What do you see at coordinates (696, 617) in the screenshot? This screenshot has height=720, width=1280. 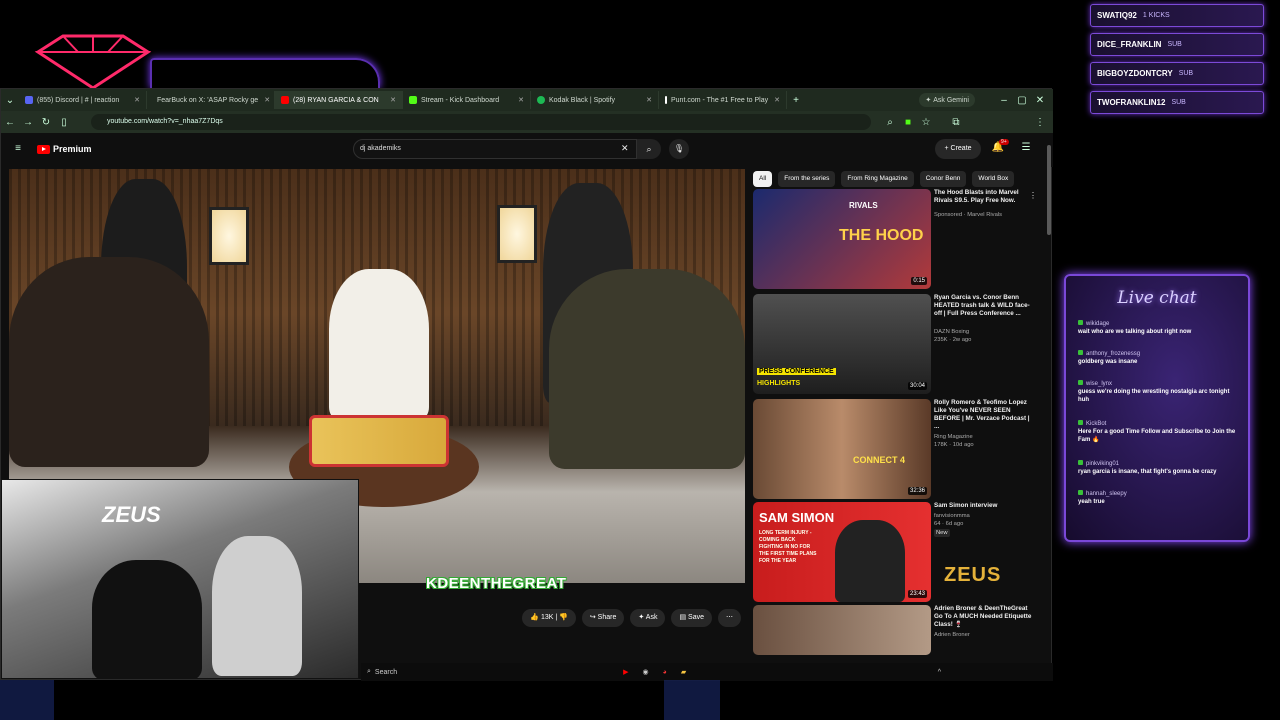 I see `save-label: Save` at bounding box center [696, 617].